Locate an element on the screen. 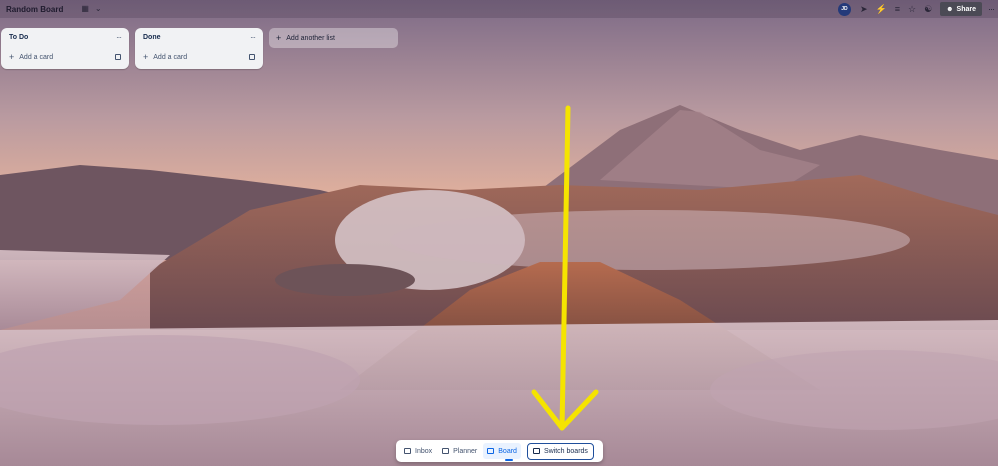  inbox-label: Inbox is located at coordinates (424, 451).